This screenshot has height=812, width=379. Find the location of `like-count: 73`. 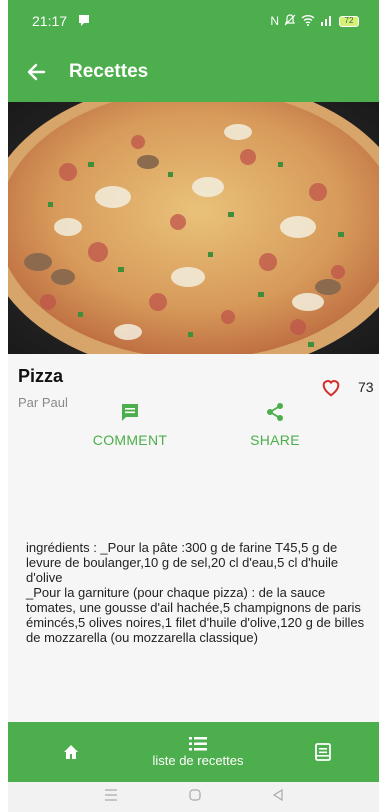

like-count: 73 is located at coordinates (366, 387).